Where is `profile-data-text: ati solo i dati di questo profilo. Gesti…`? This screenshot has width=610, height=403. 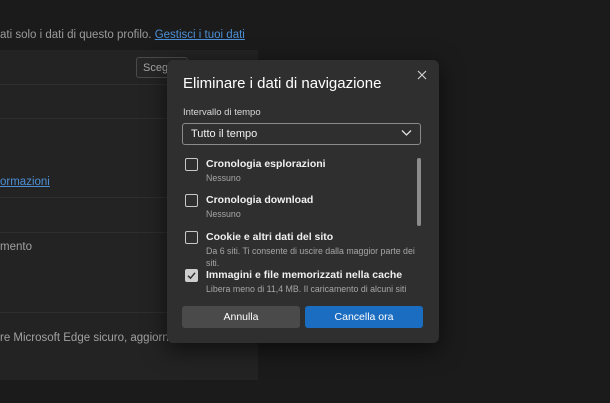
profile-data-text: ati solo i dati di questo profilo. Gesti… is located at coordinates (122, 35).